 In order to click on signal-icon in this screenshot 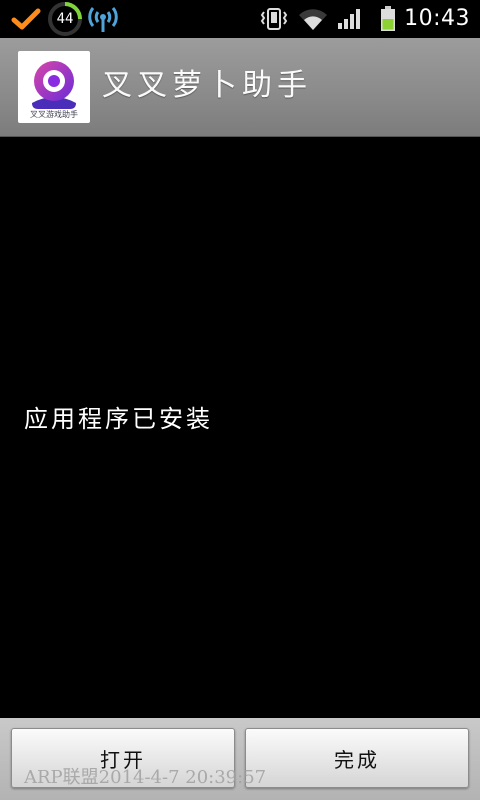, I will do `click(350, 19)`.